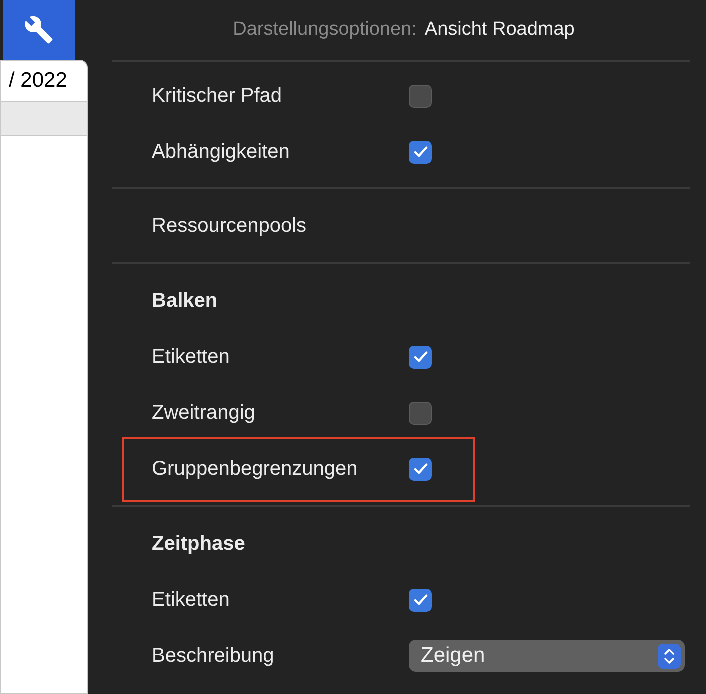 The width and height of the screenshot is (706, 694). Describe the element at coordinates (229, 226) in the screenshot. I see `option-label: Ressourcenpools` at that location.